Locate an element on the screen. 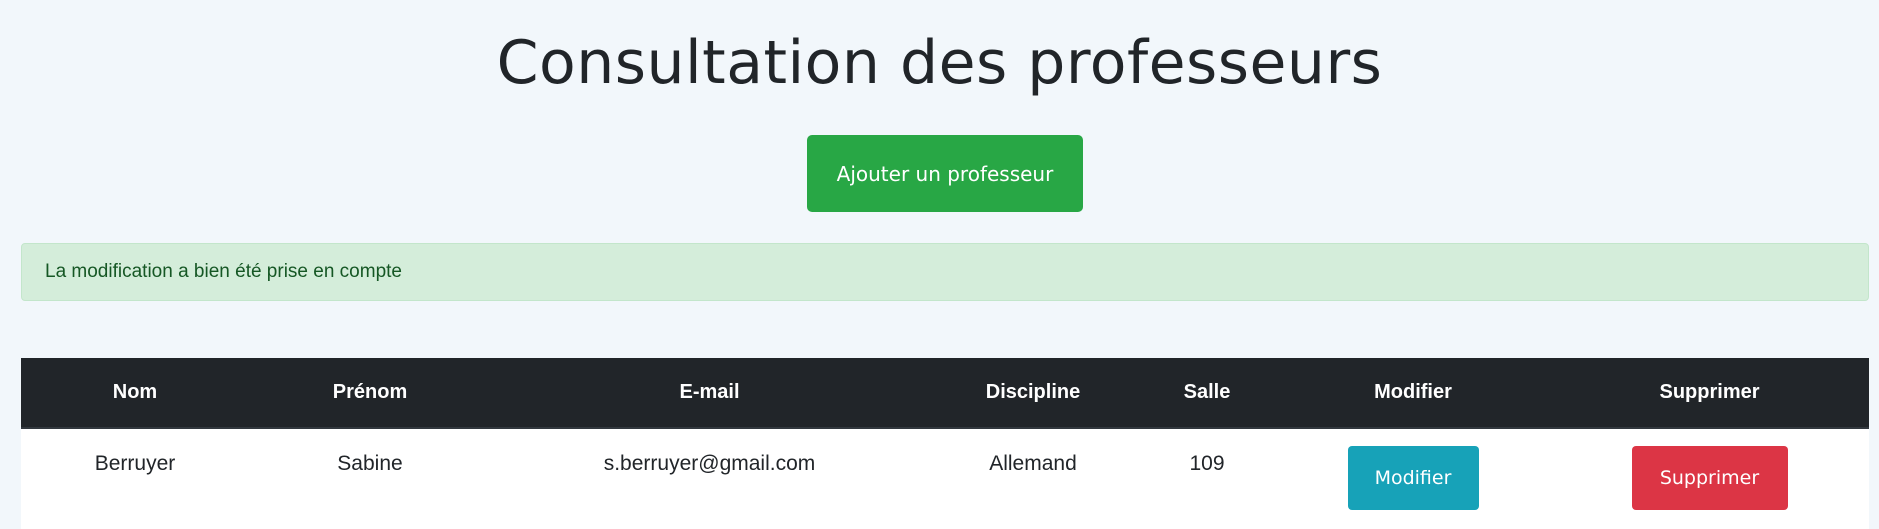  column-header-prenom: Prénom is located at coordinates (370, 393).